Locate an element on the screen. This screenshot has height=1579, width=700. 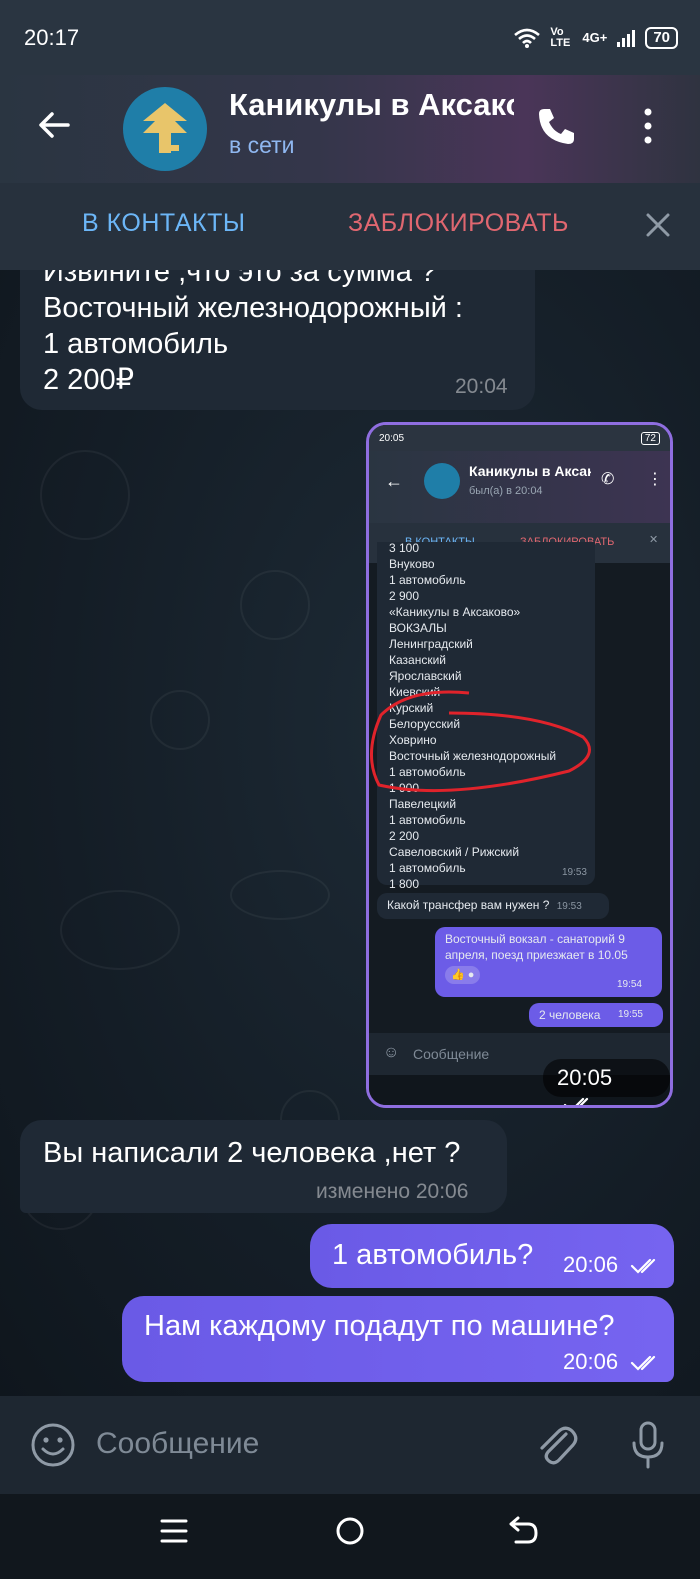
mini-list-time: 19:53 is located at coordinates (574, 872).